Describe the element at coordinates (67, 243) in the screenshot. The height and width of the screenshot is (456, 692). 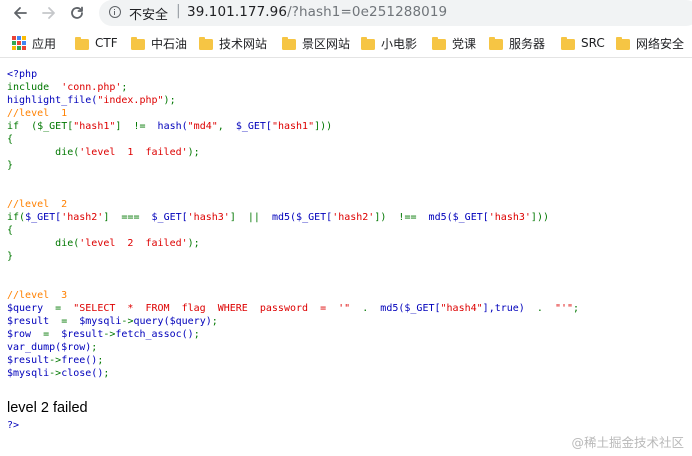
I see `code-token: die(` at that location.